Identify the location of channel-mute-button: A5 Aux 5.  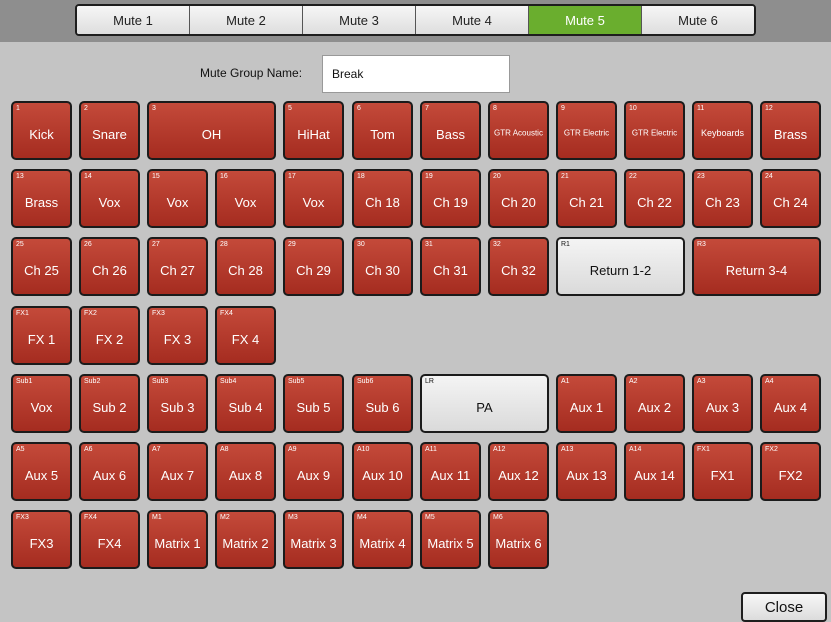
(41, 471).